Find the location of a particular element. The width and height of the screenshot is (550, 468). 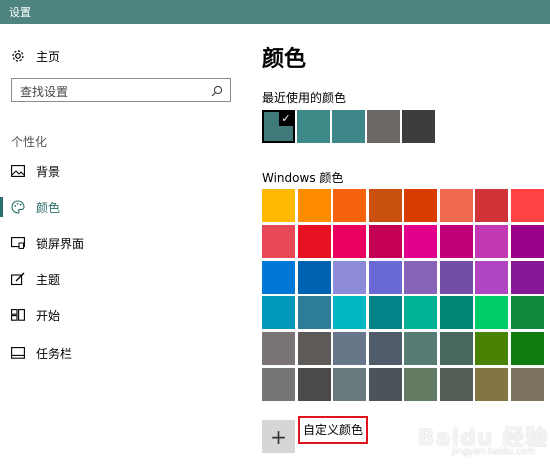

sidebar-item-lock-screen: 锁屏界面 is located at coordinates (122, 243).